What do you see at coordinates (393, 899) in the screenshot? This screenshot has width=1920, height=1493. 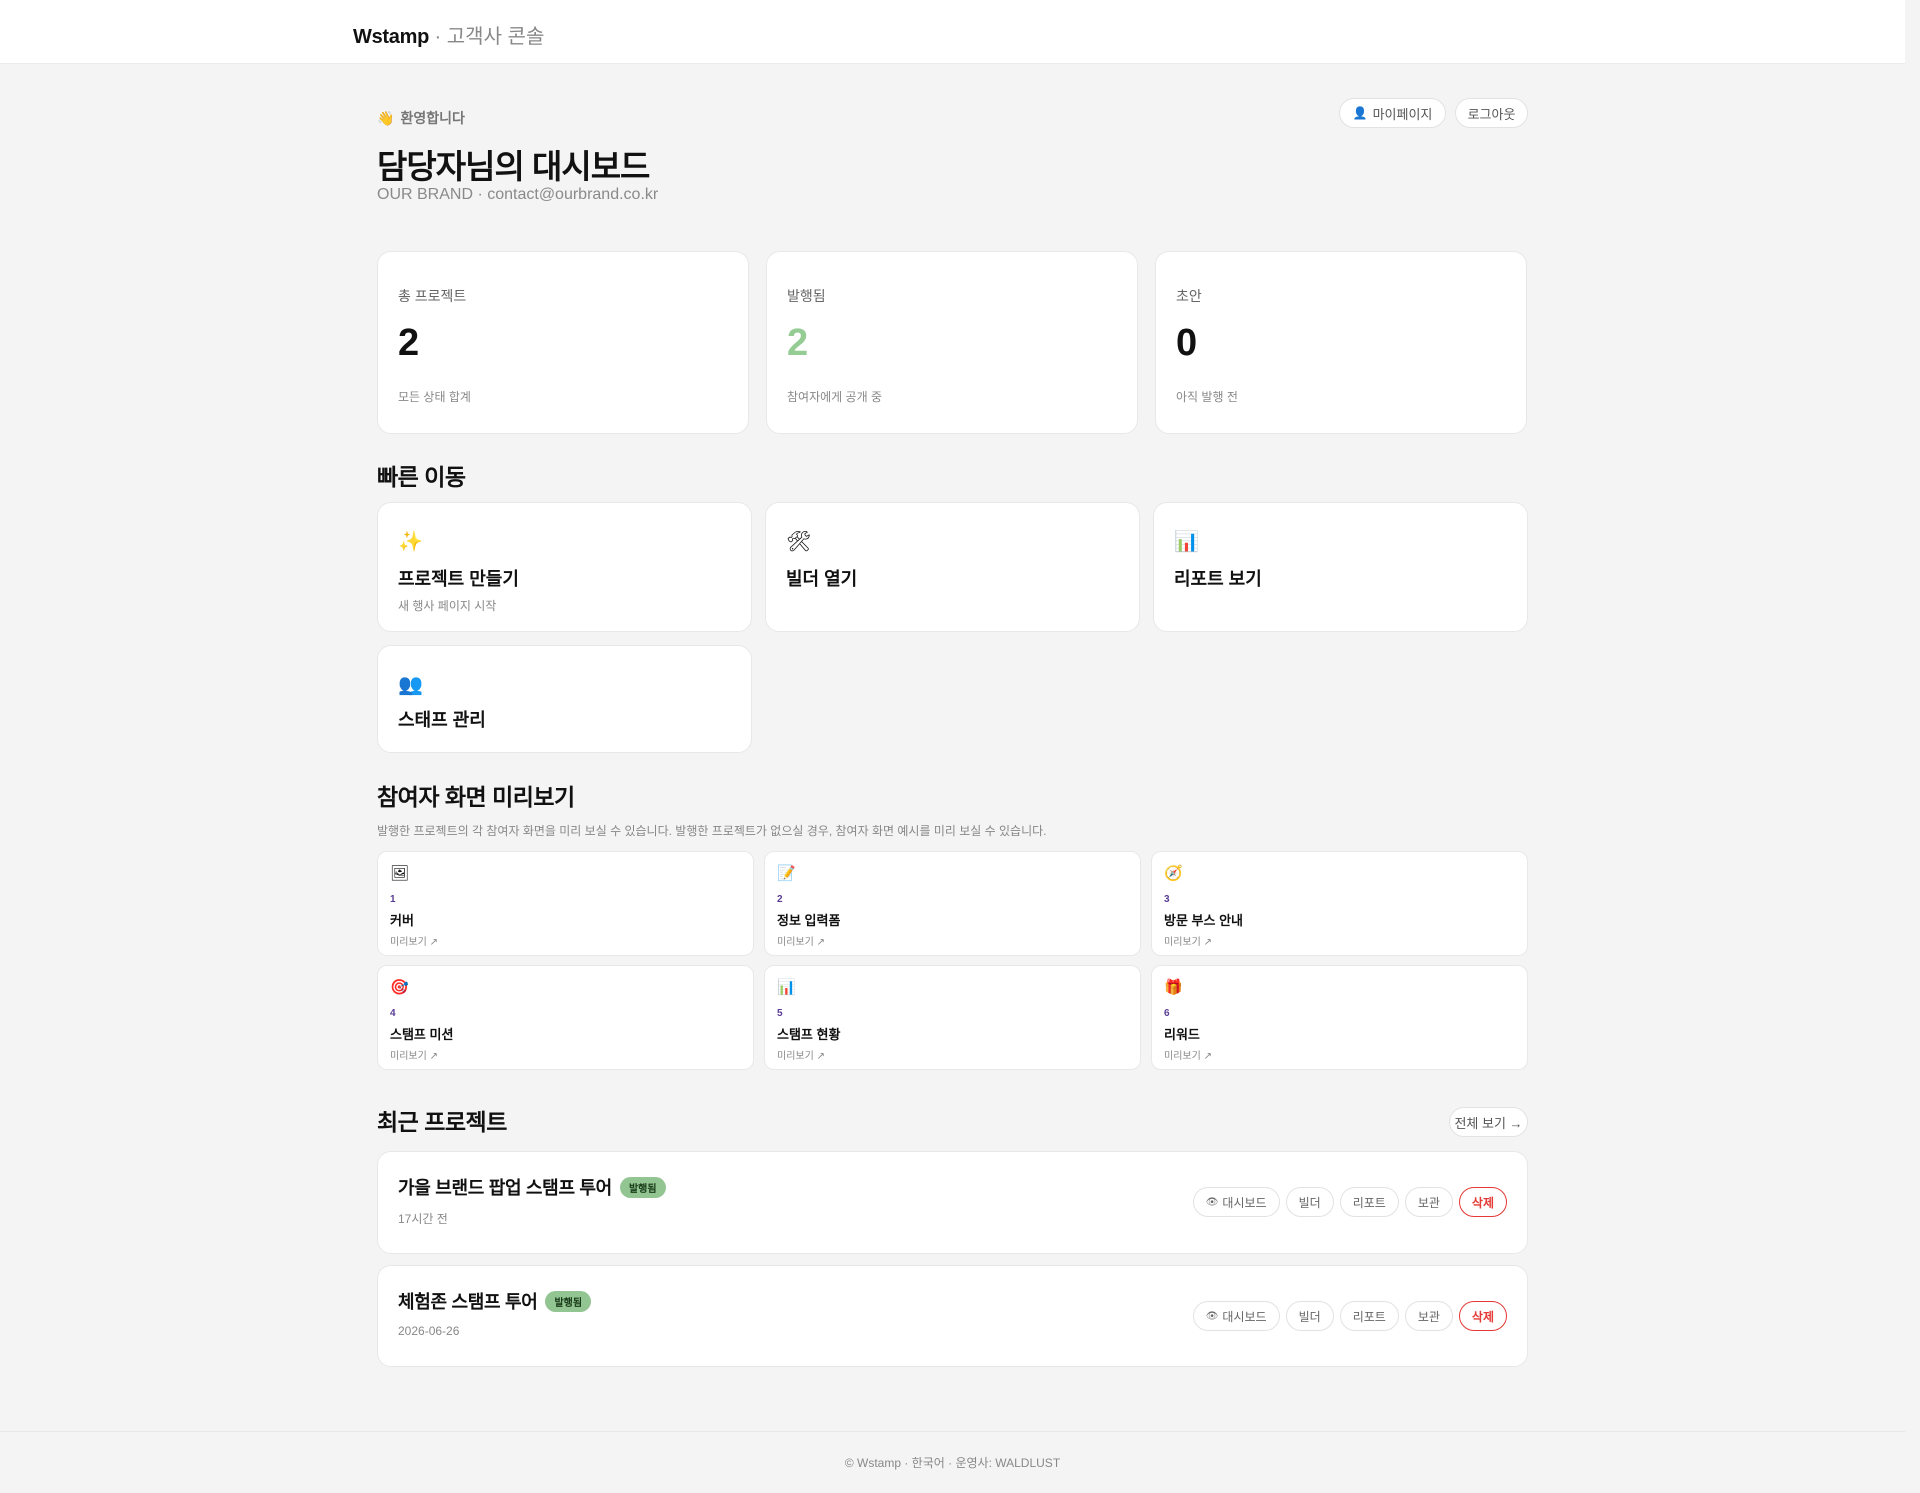 I see `preview-number: 1` at bounding box center [393, 899].